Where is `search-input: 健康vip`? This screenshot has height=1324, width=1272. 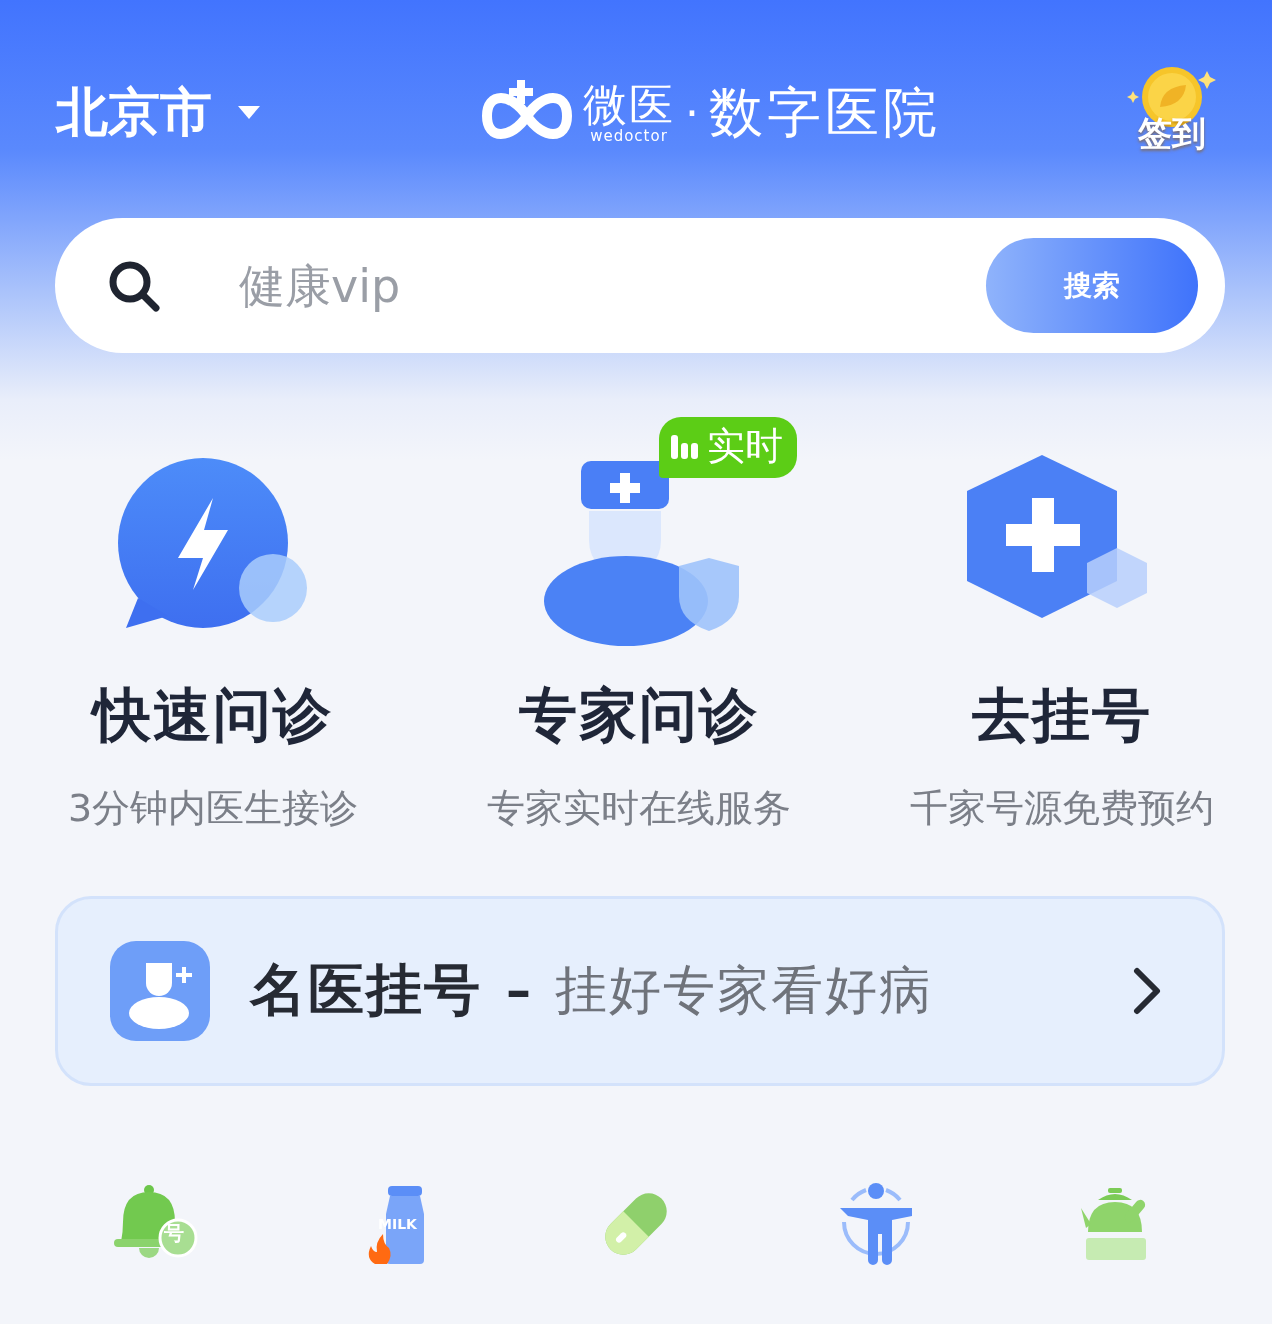 search-input: 健康vip is located at coordinates (573, 285).